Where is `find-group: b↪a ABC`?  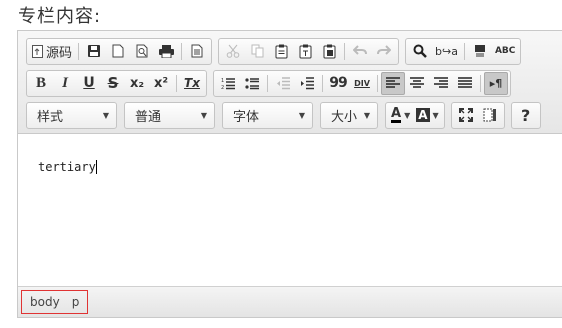
find-group: b↪a ABC is located at coordinates (463, 51).